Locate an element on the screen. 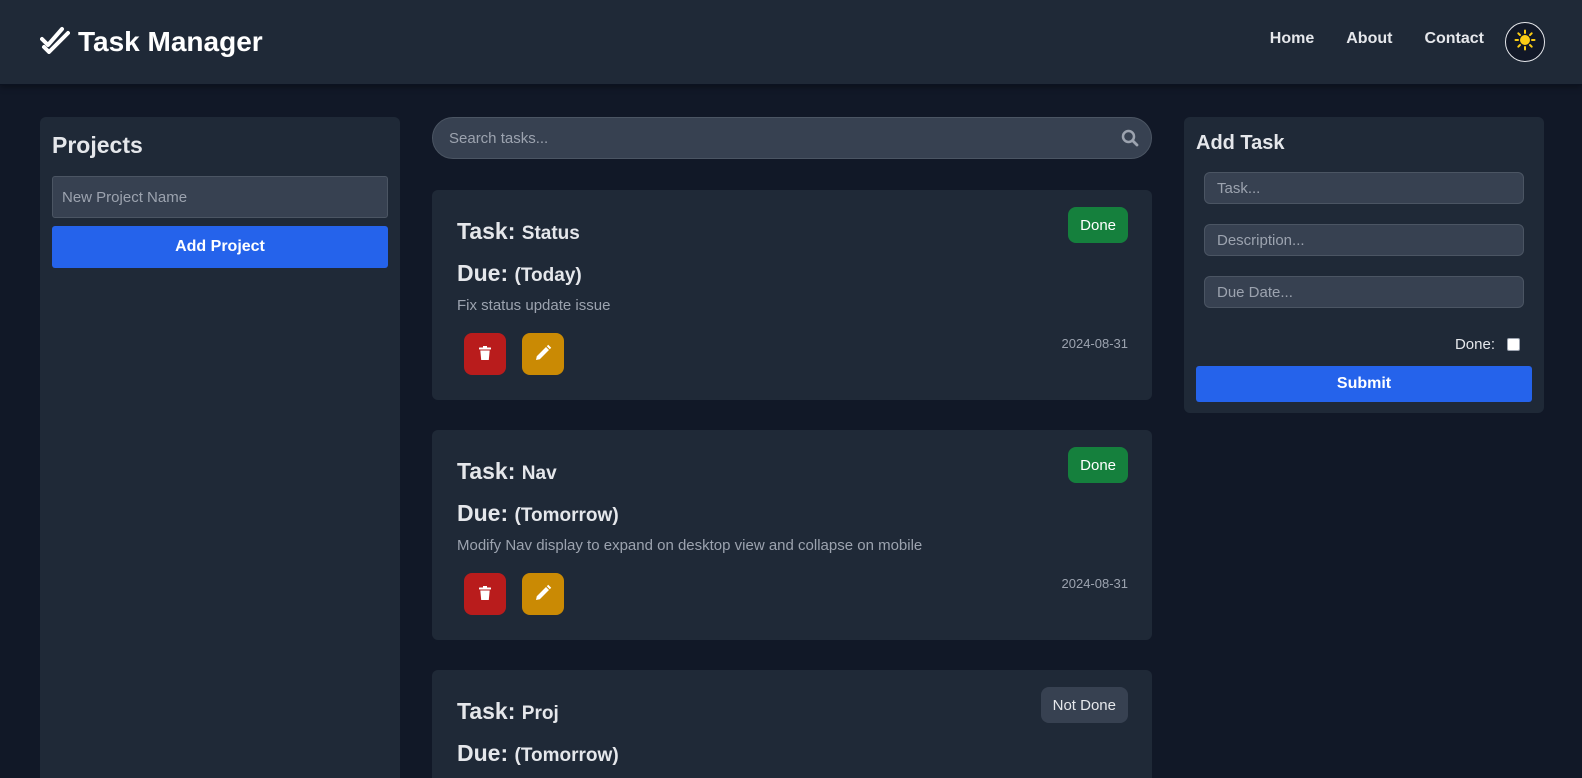 The image size is (1582, 778). due-date-input is located at coordinates (1364, 292).